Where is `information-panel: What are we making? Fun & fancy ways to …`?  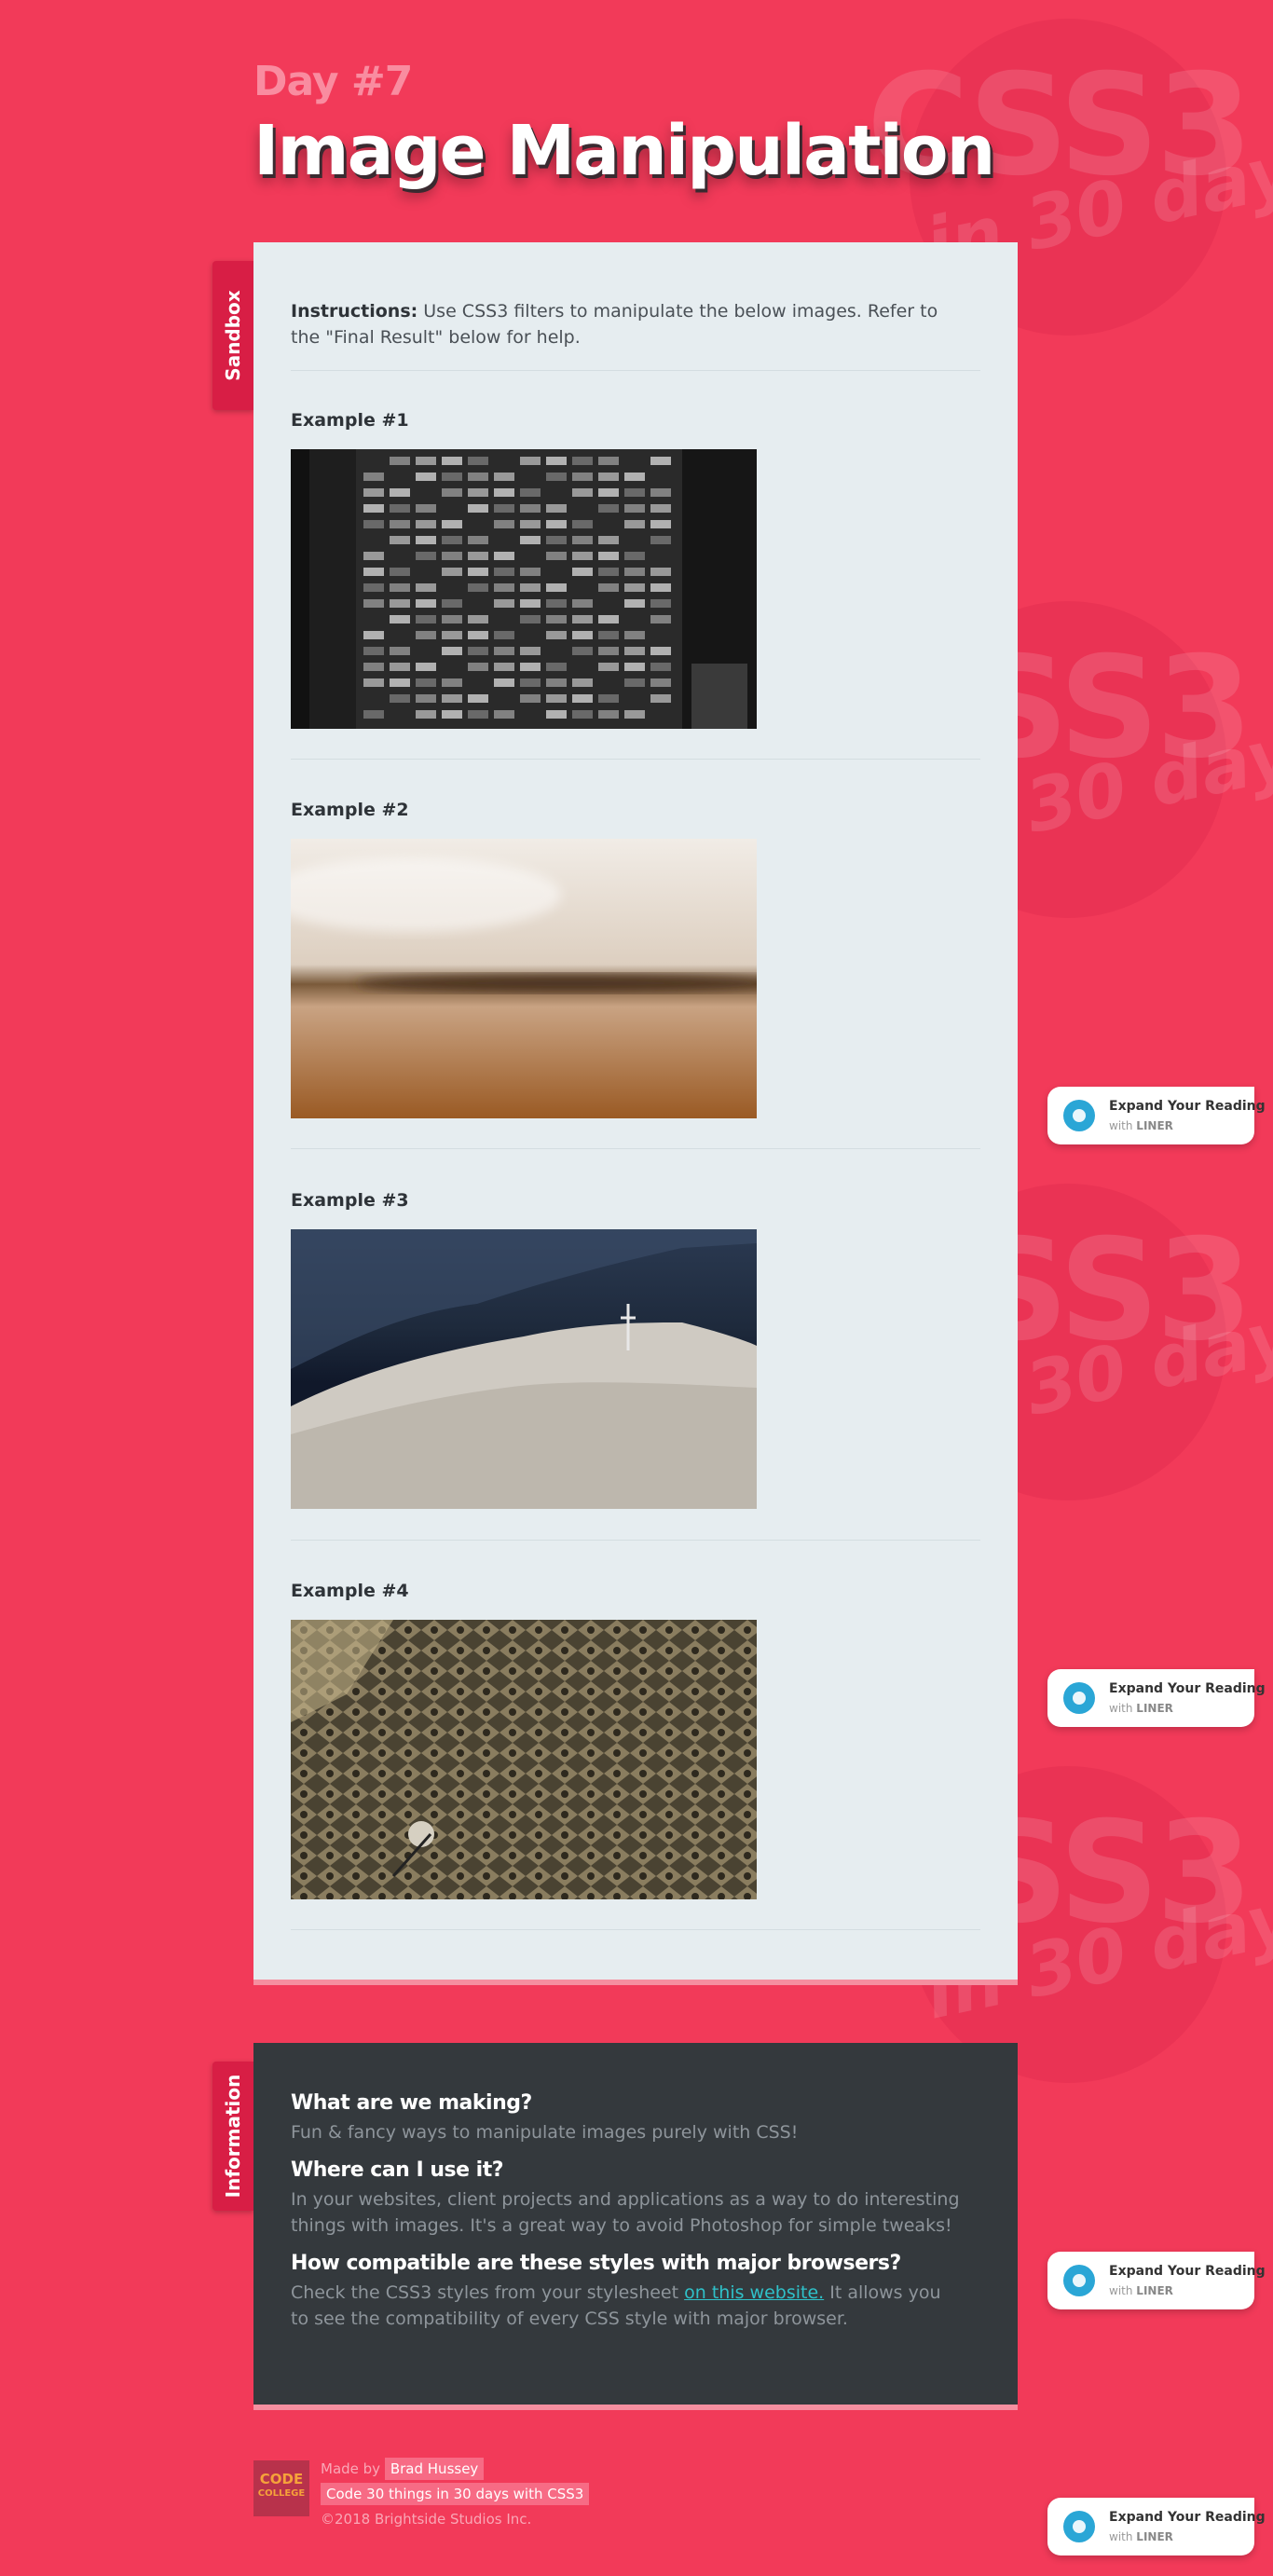 information-panel: What are we making? Fun & fancy ways to … is located at coordinates (635, 2226).